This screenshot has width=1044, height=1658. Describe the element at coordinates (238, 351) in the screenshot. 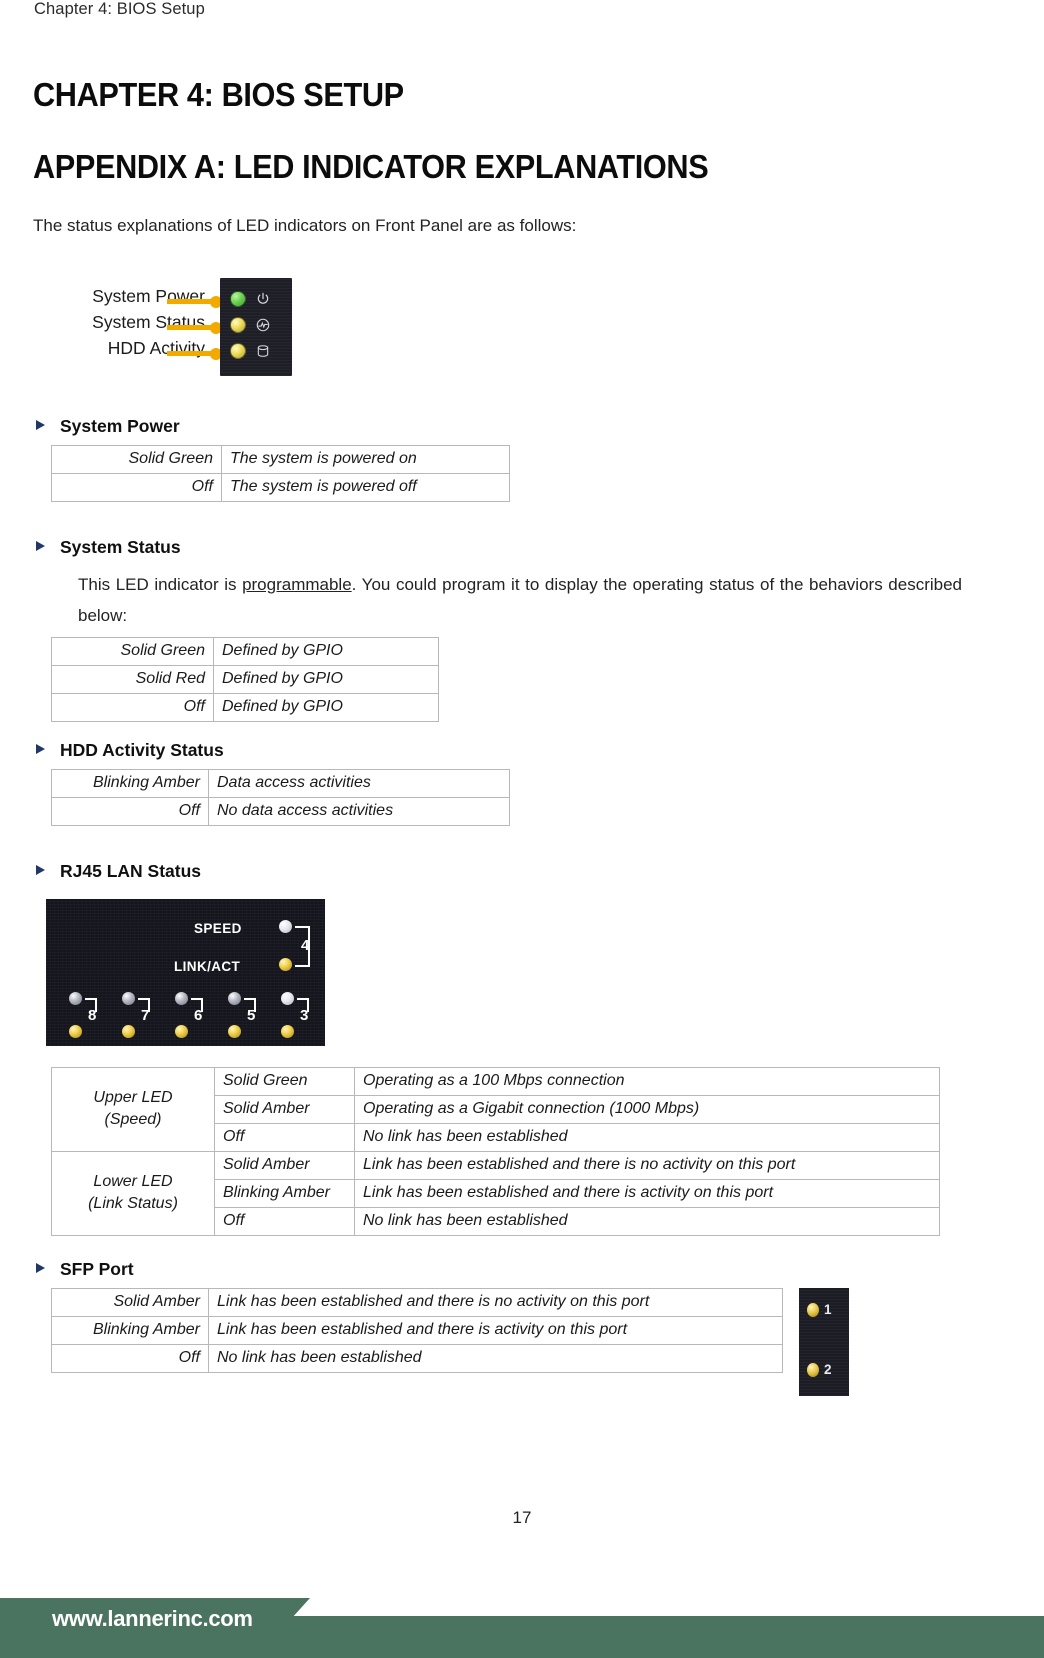

I see `hdd-led` at that location.